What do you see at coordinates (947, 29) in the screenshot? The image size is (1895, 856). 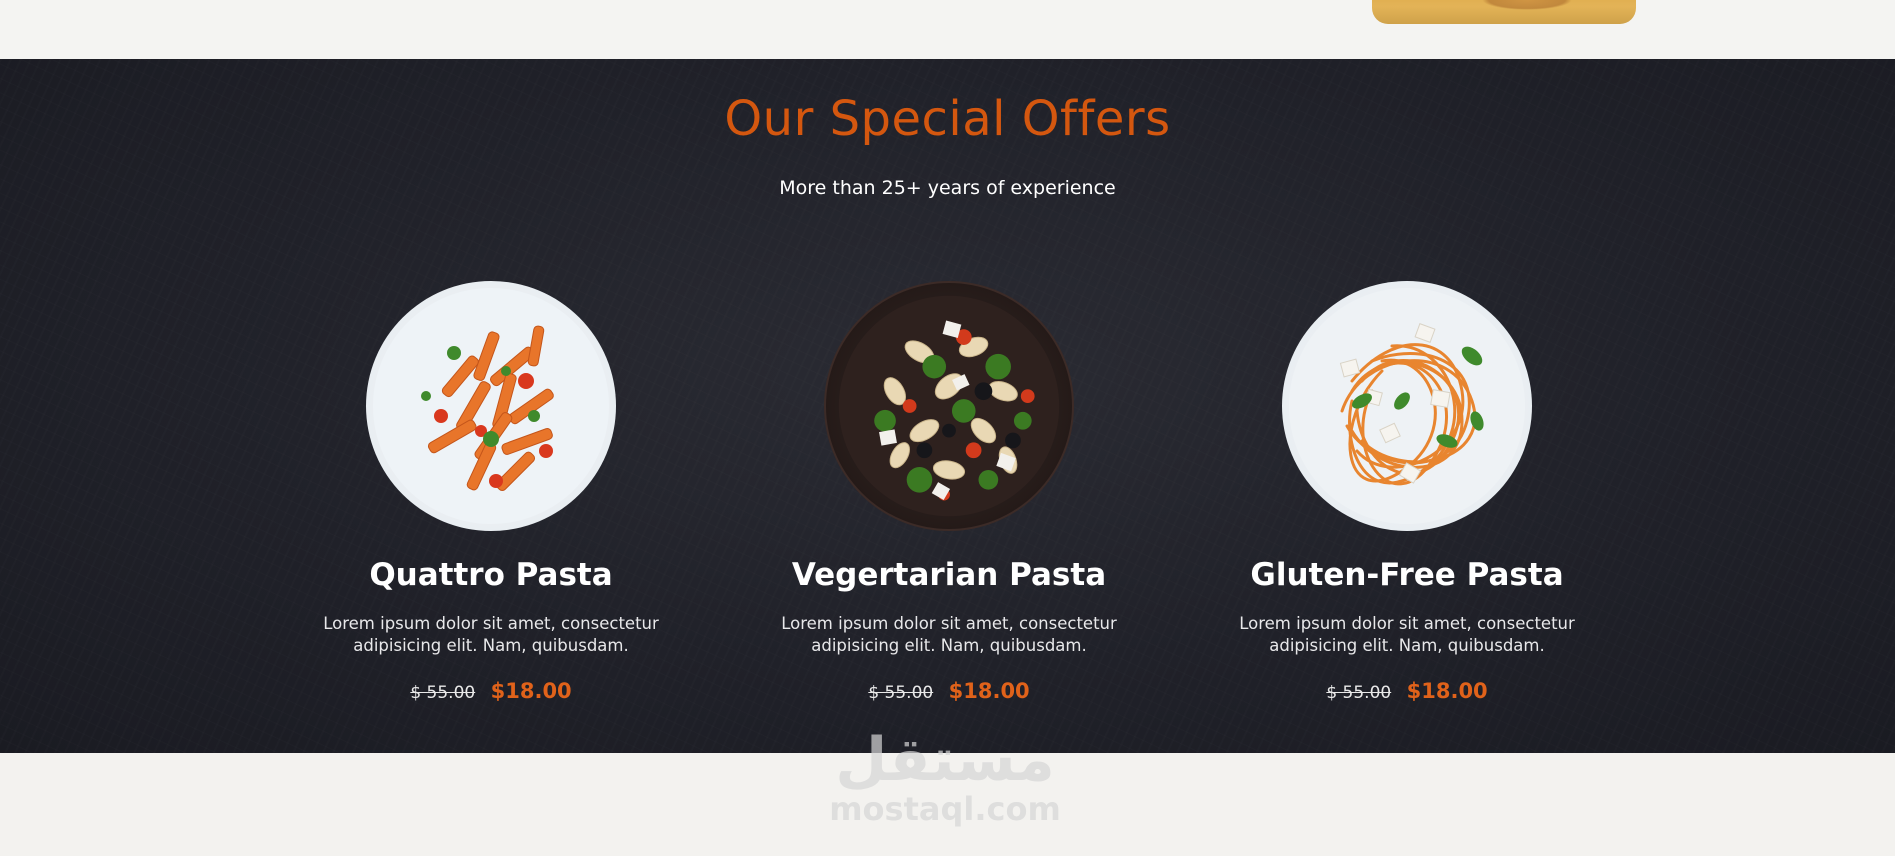 I see `top-strip` at bounding box center [947, 29].